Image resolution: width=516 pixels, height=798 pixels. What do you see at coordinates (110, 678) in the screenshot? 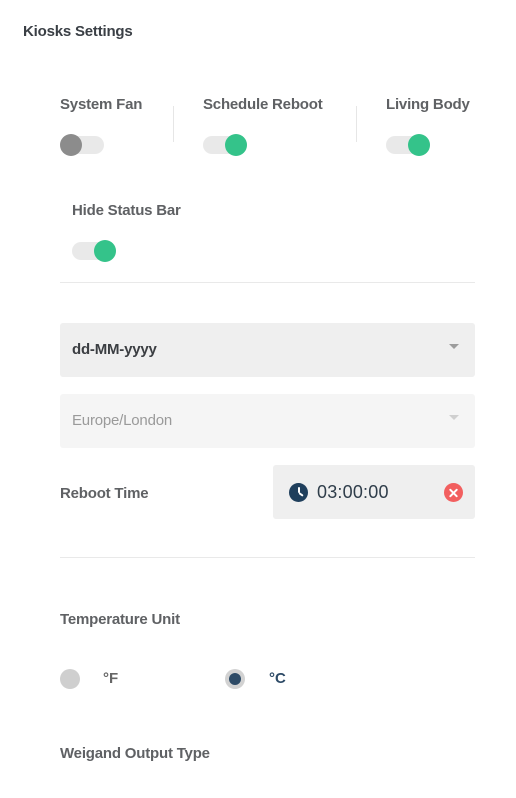
I see `fahrenheit-label: °F` at bounding box center [110, 678].